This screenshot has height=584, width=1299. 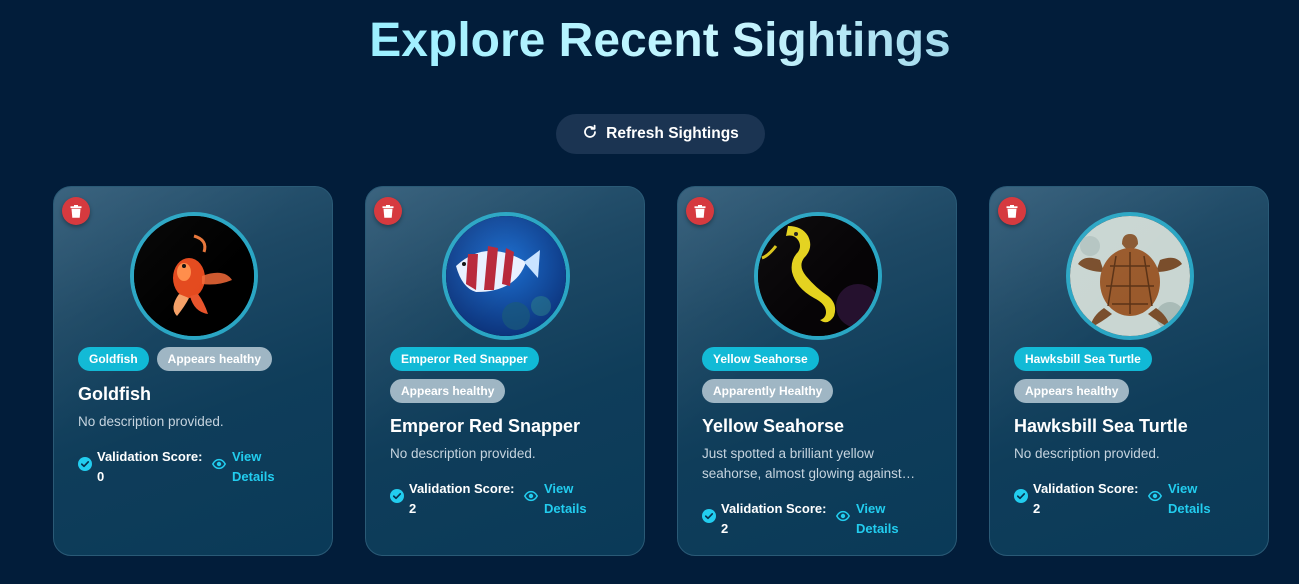 I want to click on goldfish-photo, so click(x=194, y=276).